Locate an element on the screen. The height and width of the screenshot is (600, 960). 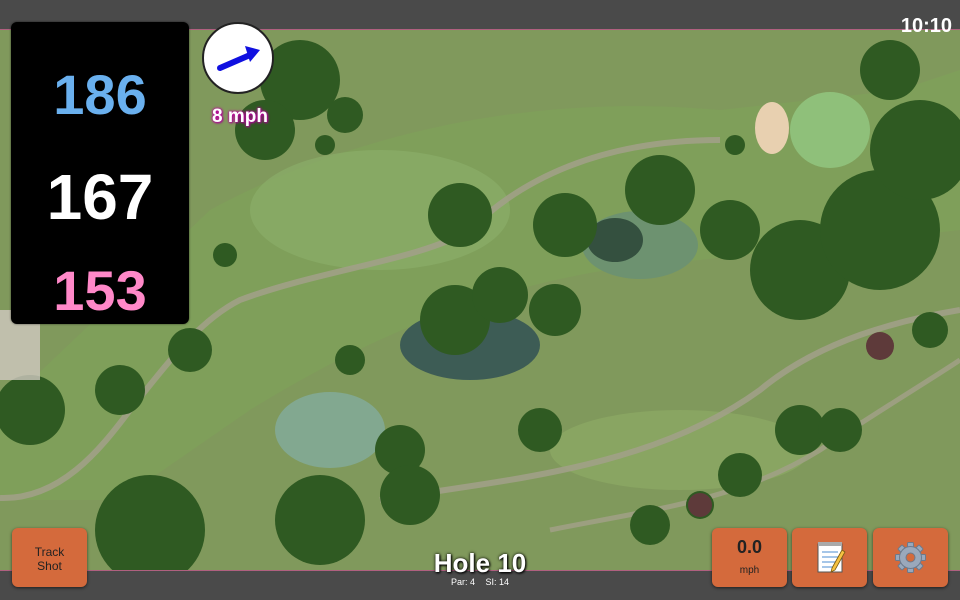
track-shot-label-line2: Shot is located at coordinates (49, 566).